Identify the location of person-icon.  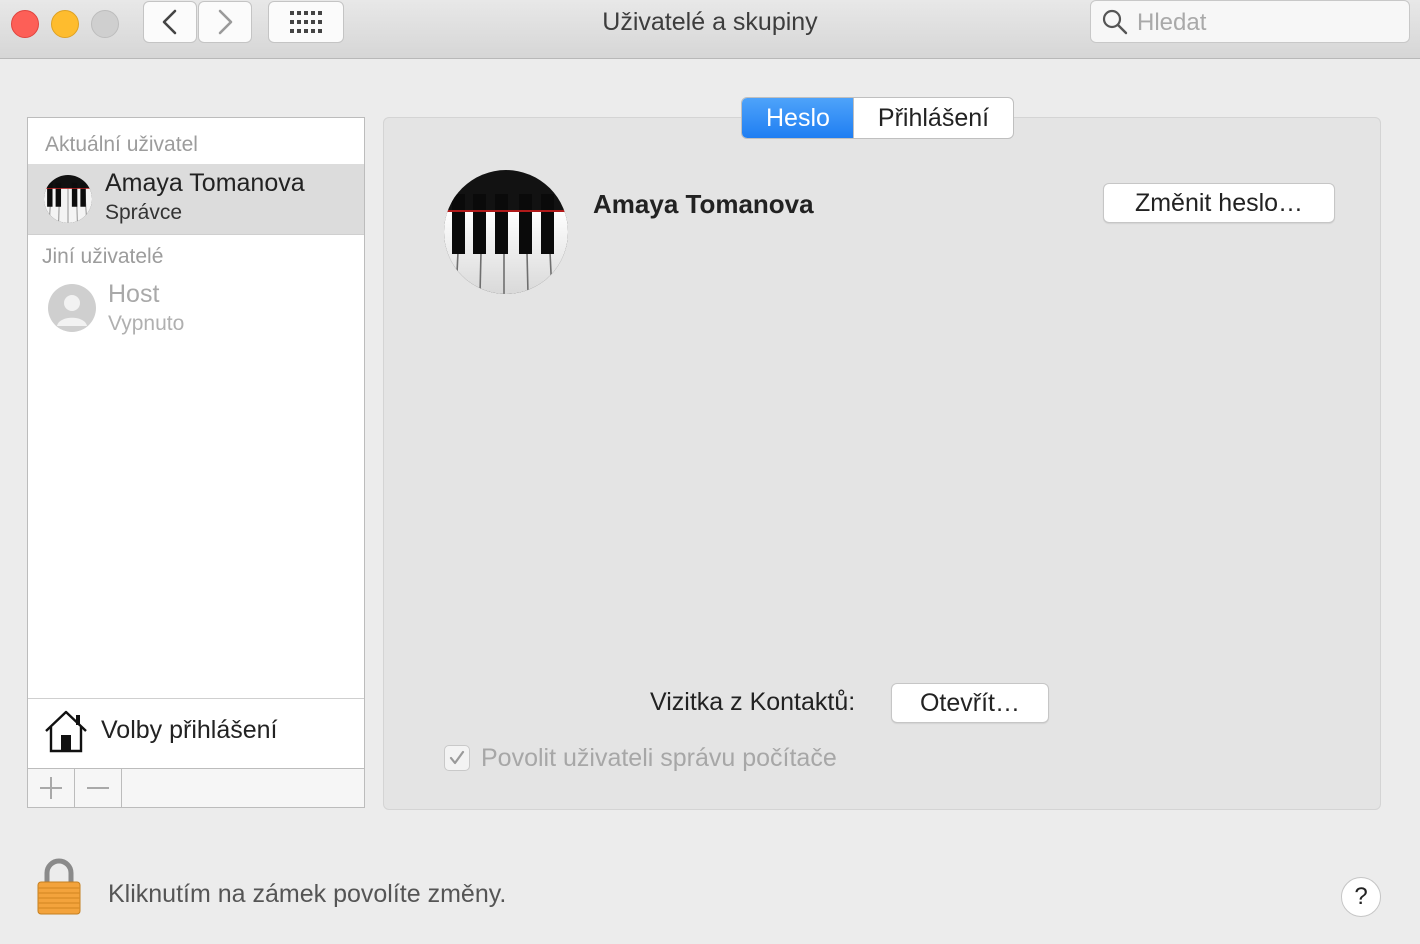
(72, 310).